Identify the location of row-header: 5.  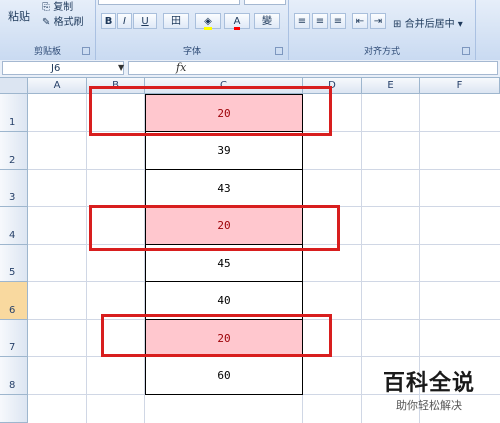
(14, 263).